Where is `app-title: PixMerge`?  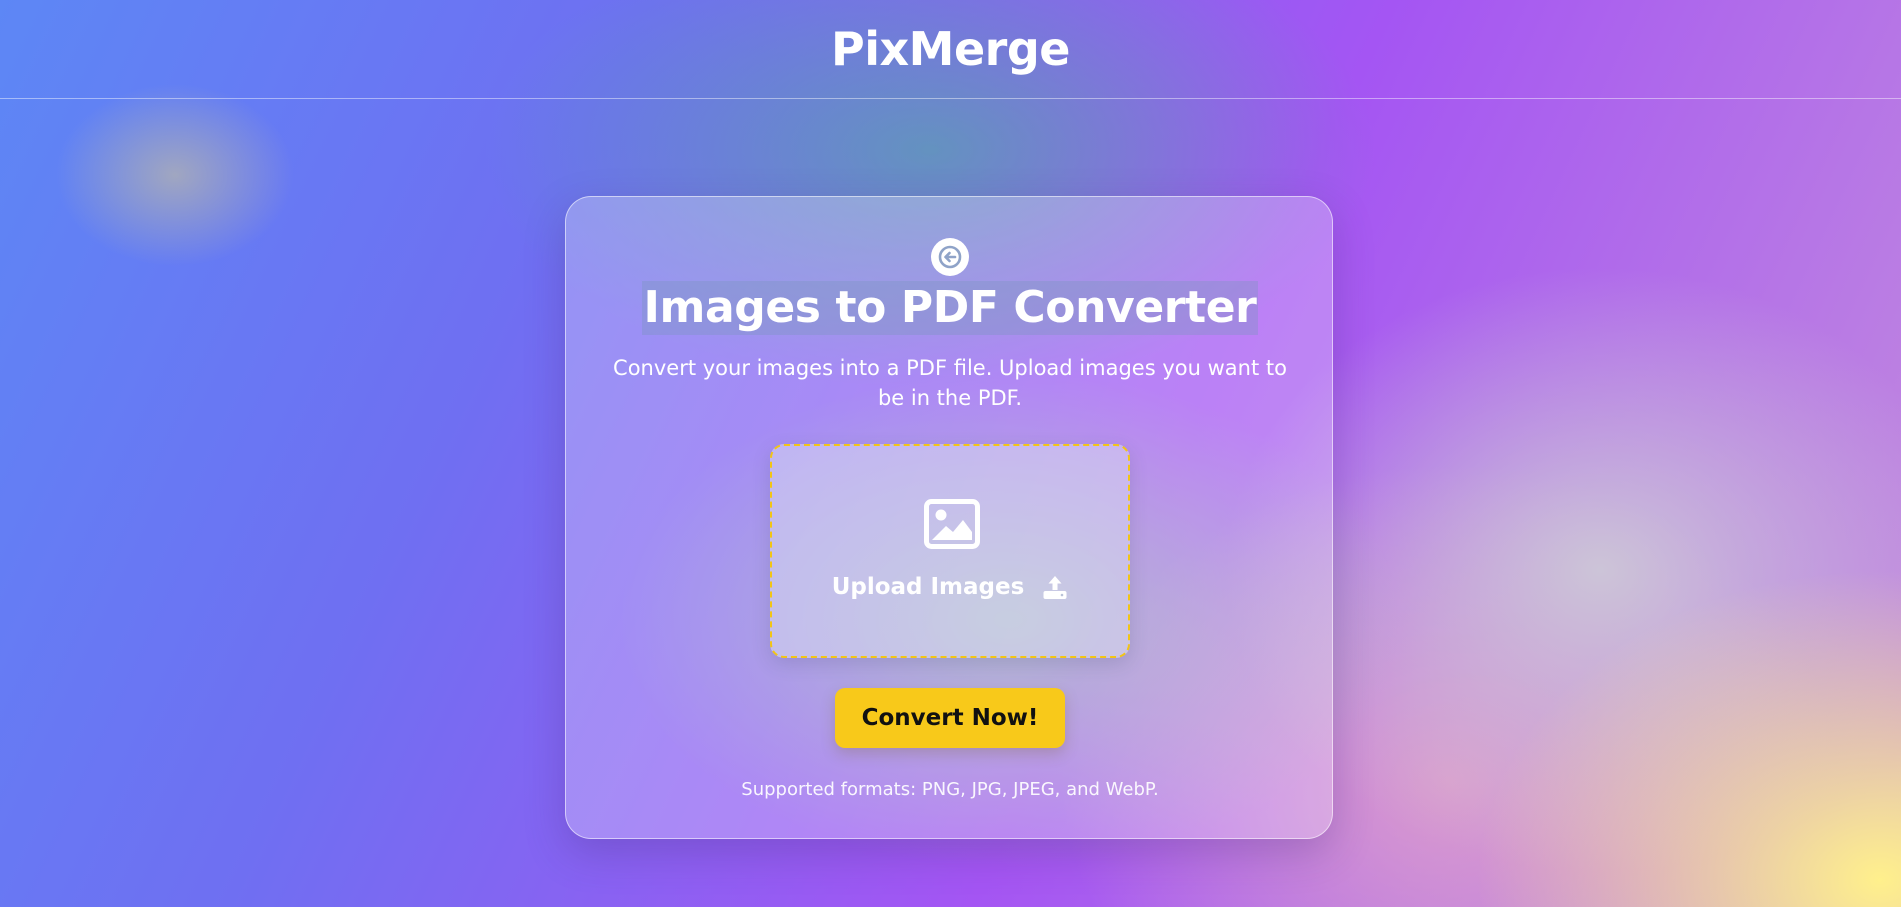
app-title: PixMerge is located at coordinates (950, 49).